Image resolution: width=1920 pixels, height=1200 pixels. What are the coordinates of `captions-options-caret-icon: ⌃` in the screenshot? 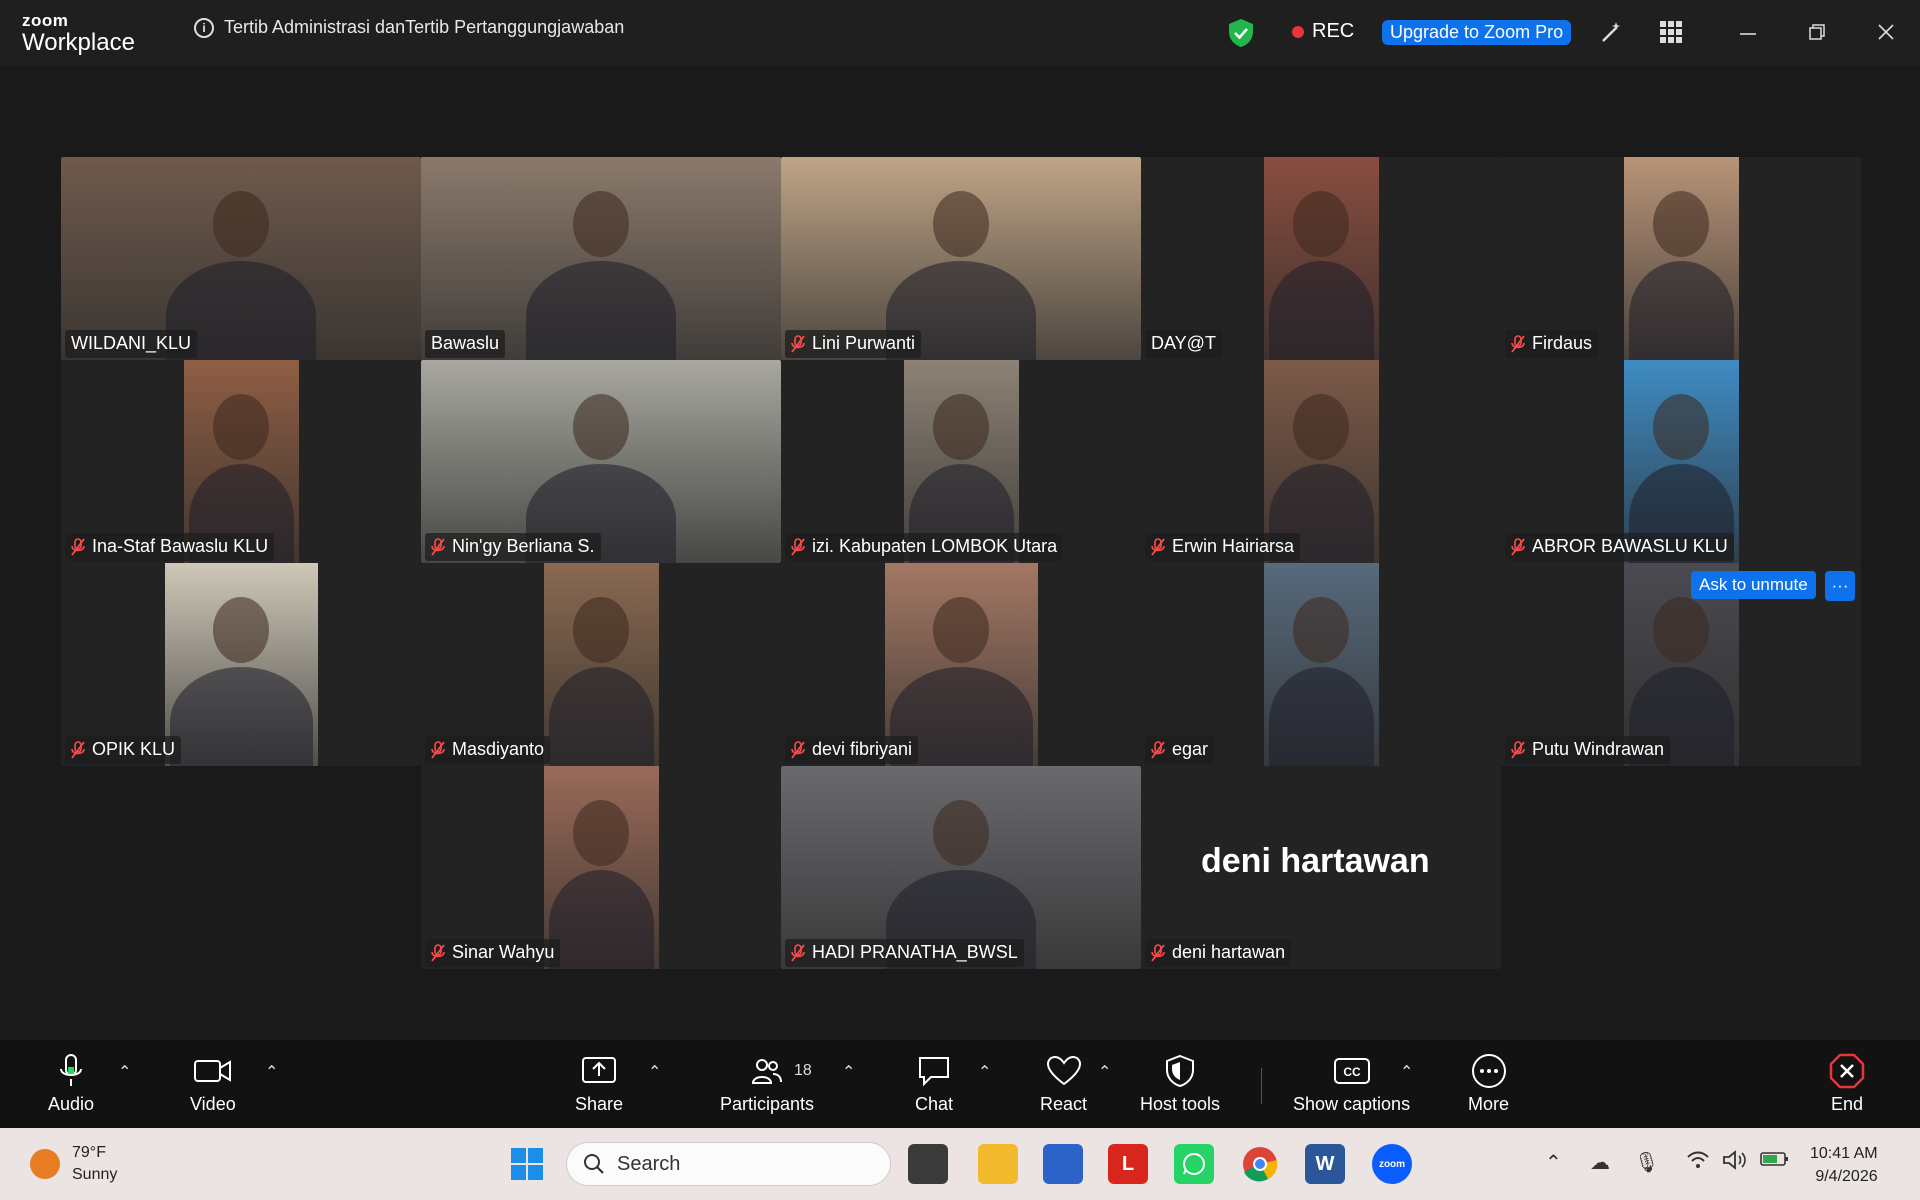 It's located at (1406, 1072).